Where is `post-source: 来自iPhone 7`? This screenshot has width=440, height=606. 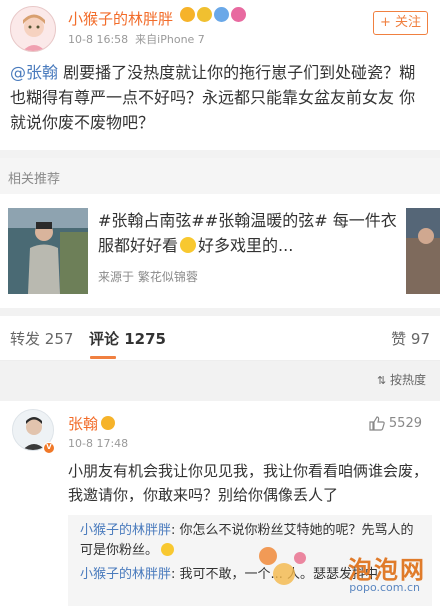 post-source: 来自iPhone 7 is located at coordinates (170, 39).